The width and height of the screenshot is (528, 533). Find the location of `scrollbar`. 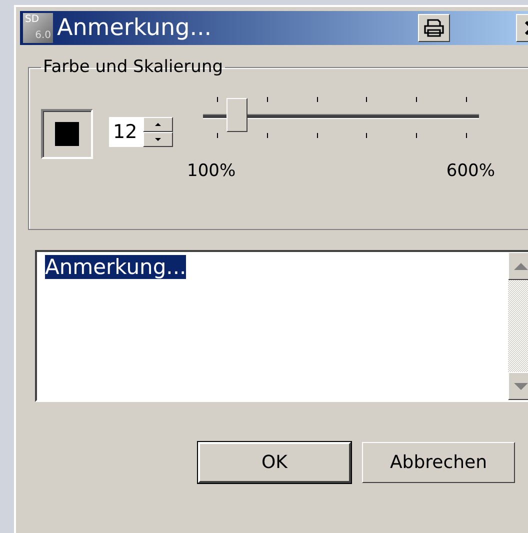

scrollbar is located at coordinates (518, 326).